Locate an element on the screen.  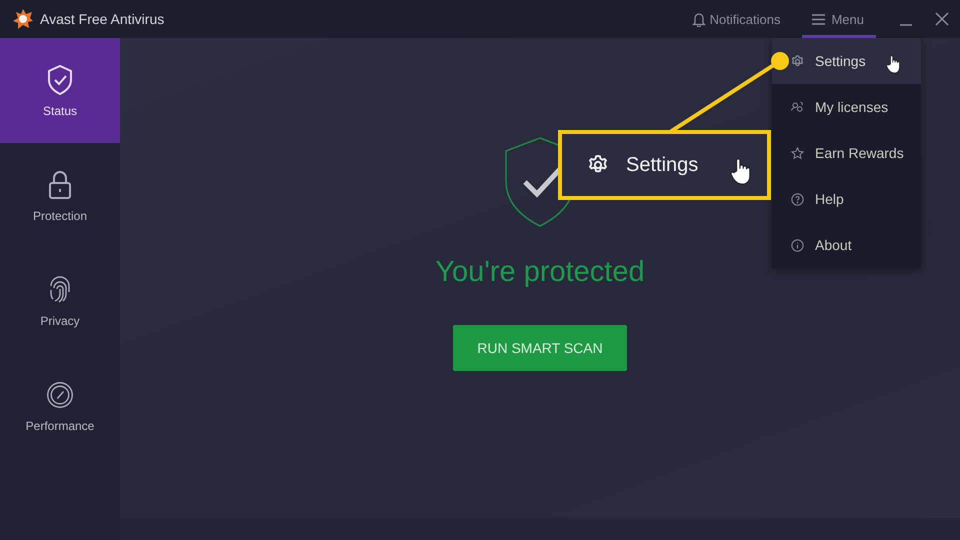
sidebar-item: Status is located at coordinates (60, 90).